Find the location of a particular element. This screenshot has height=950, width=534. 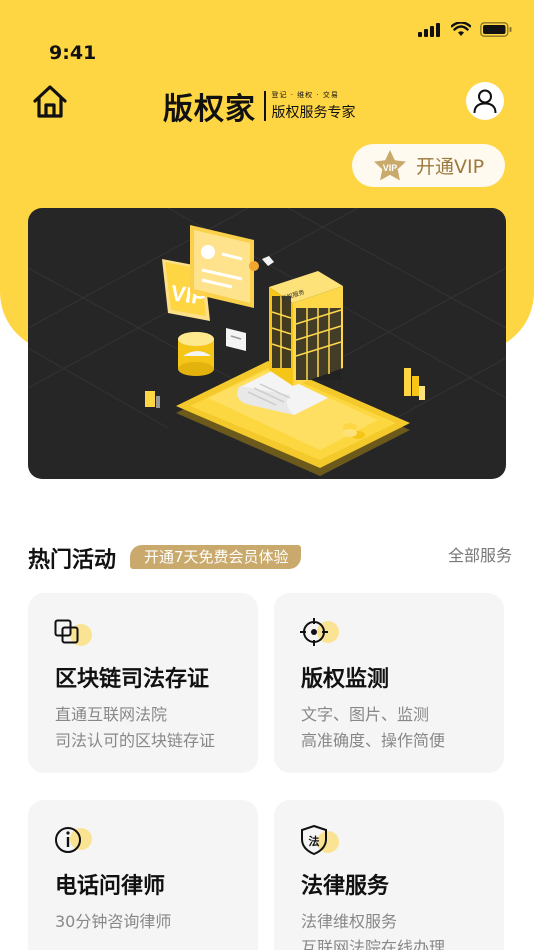

card-desc-line1: 法律维权服务 is located at coordinates (349, 921).